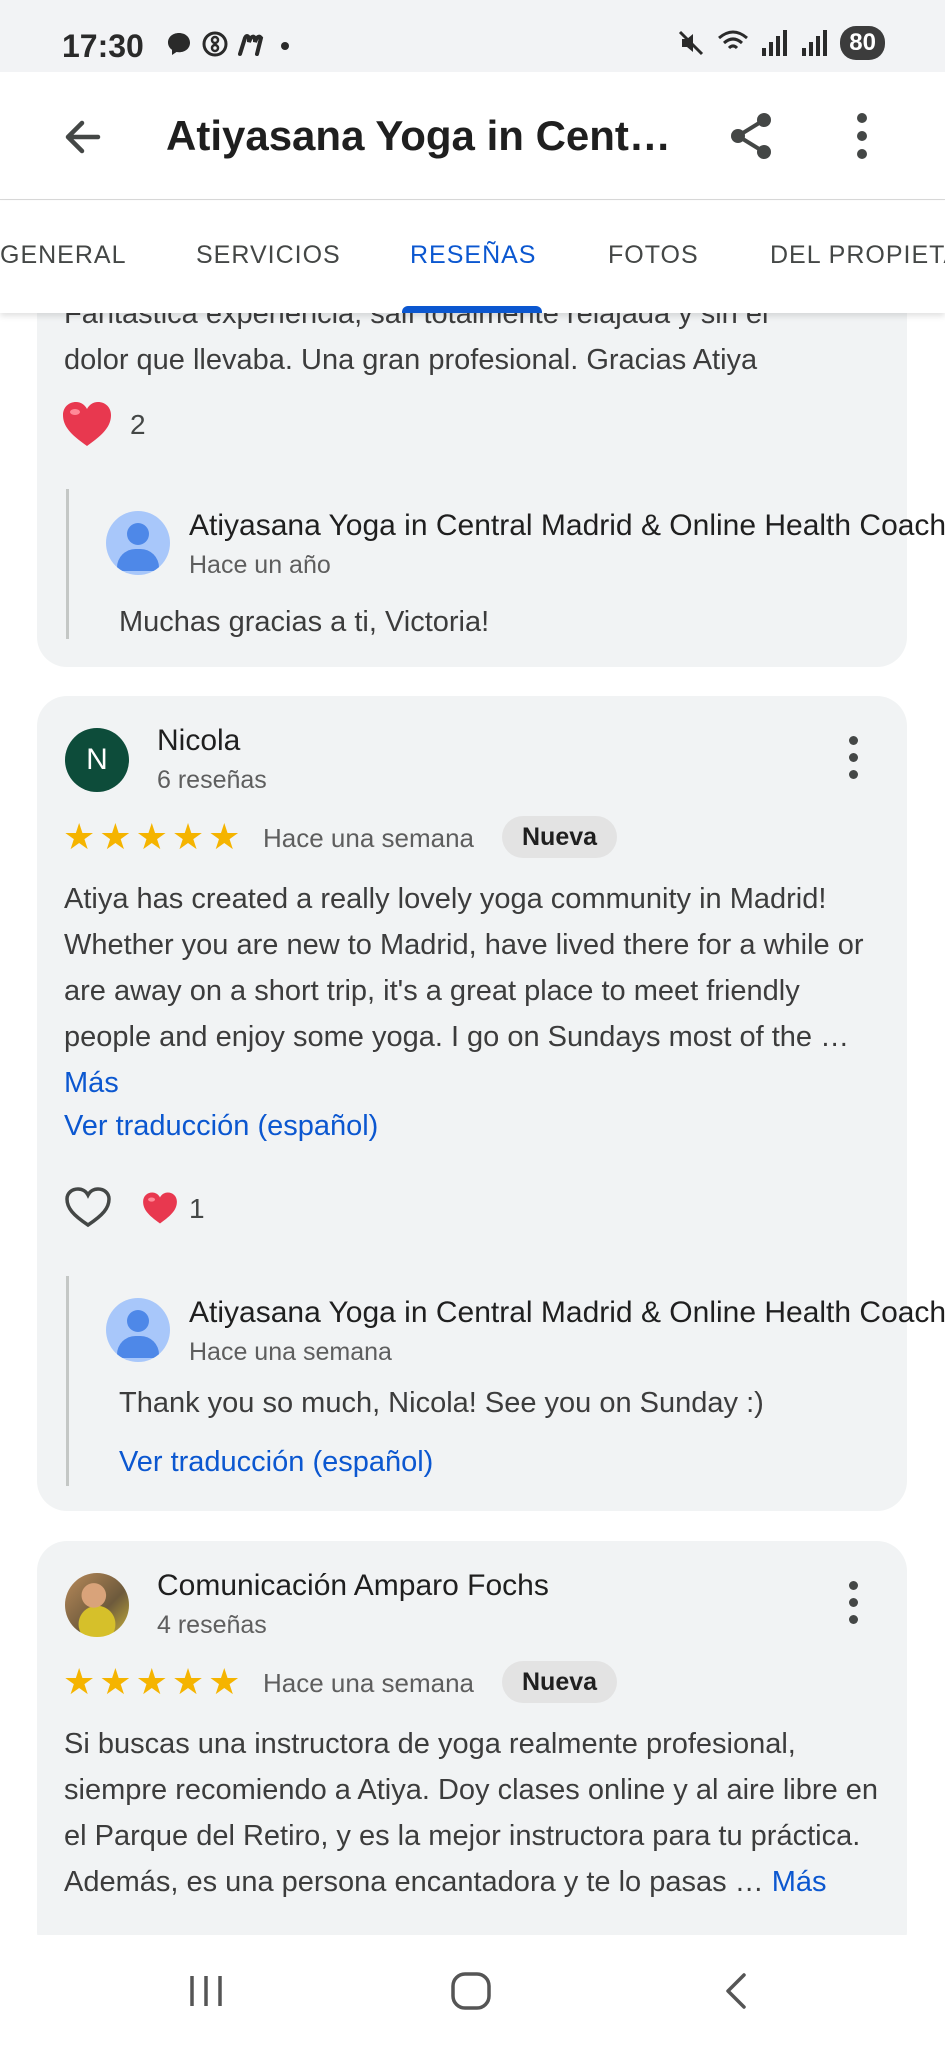 The image size is (945, 2048). Describe the element at coordinates (212, 1625) in the screenshot. I see `reviewer-review-count: 4 reseñas` at that location.